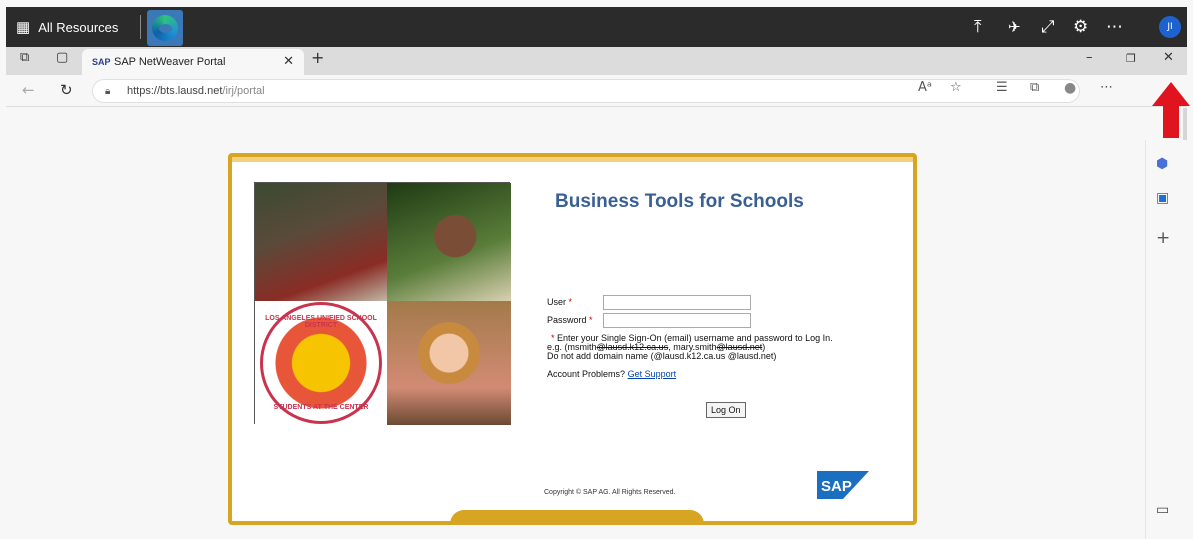 Image resolution: width=1193 pixels, height=539 pixels. Describe the element at coordinates (321, 242) in the screenshot. I see `classroom-photo` at that location.